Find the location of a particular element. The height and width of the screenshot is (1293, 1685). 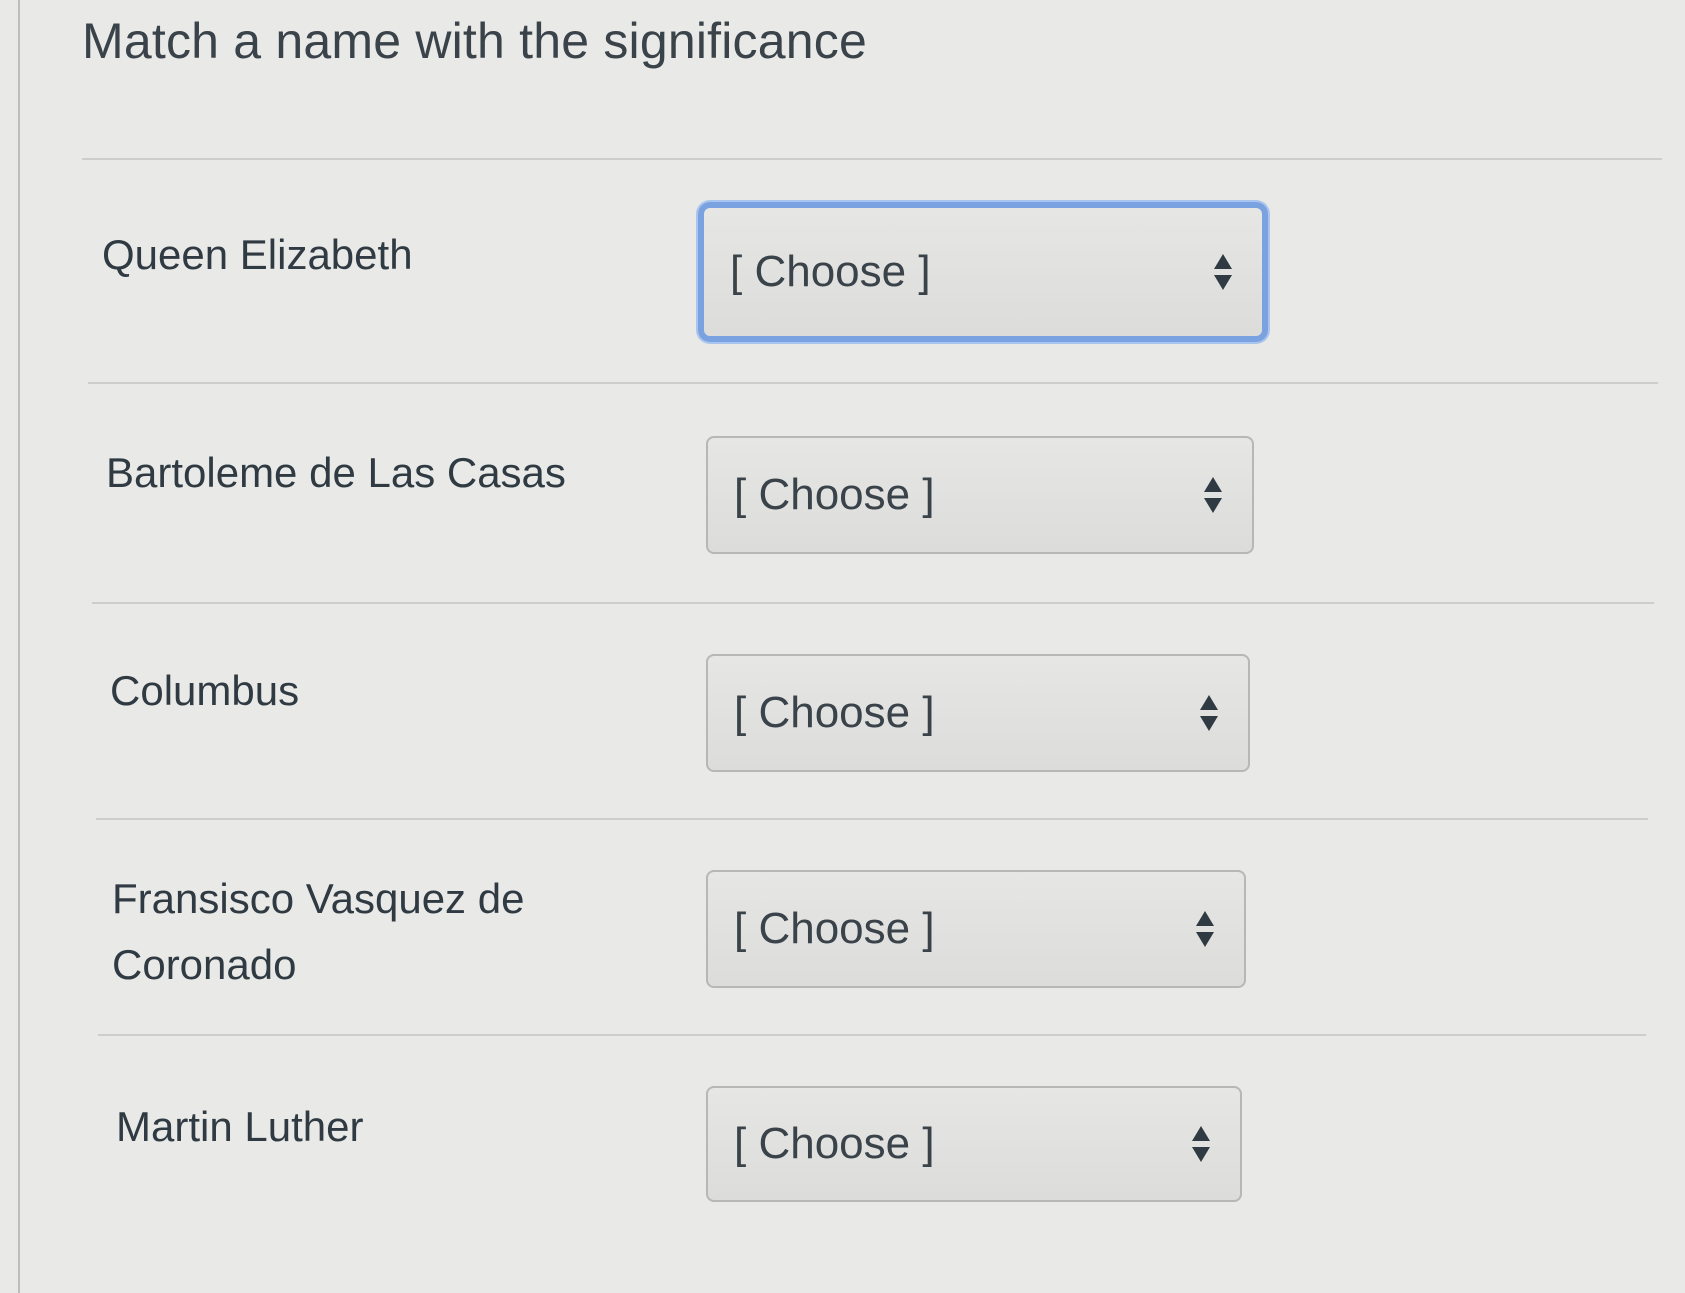

match-name-label: Fransisco Vasquez de Coronado is located at coordinates (318, 931).